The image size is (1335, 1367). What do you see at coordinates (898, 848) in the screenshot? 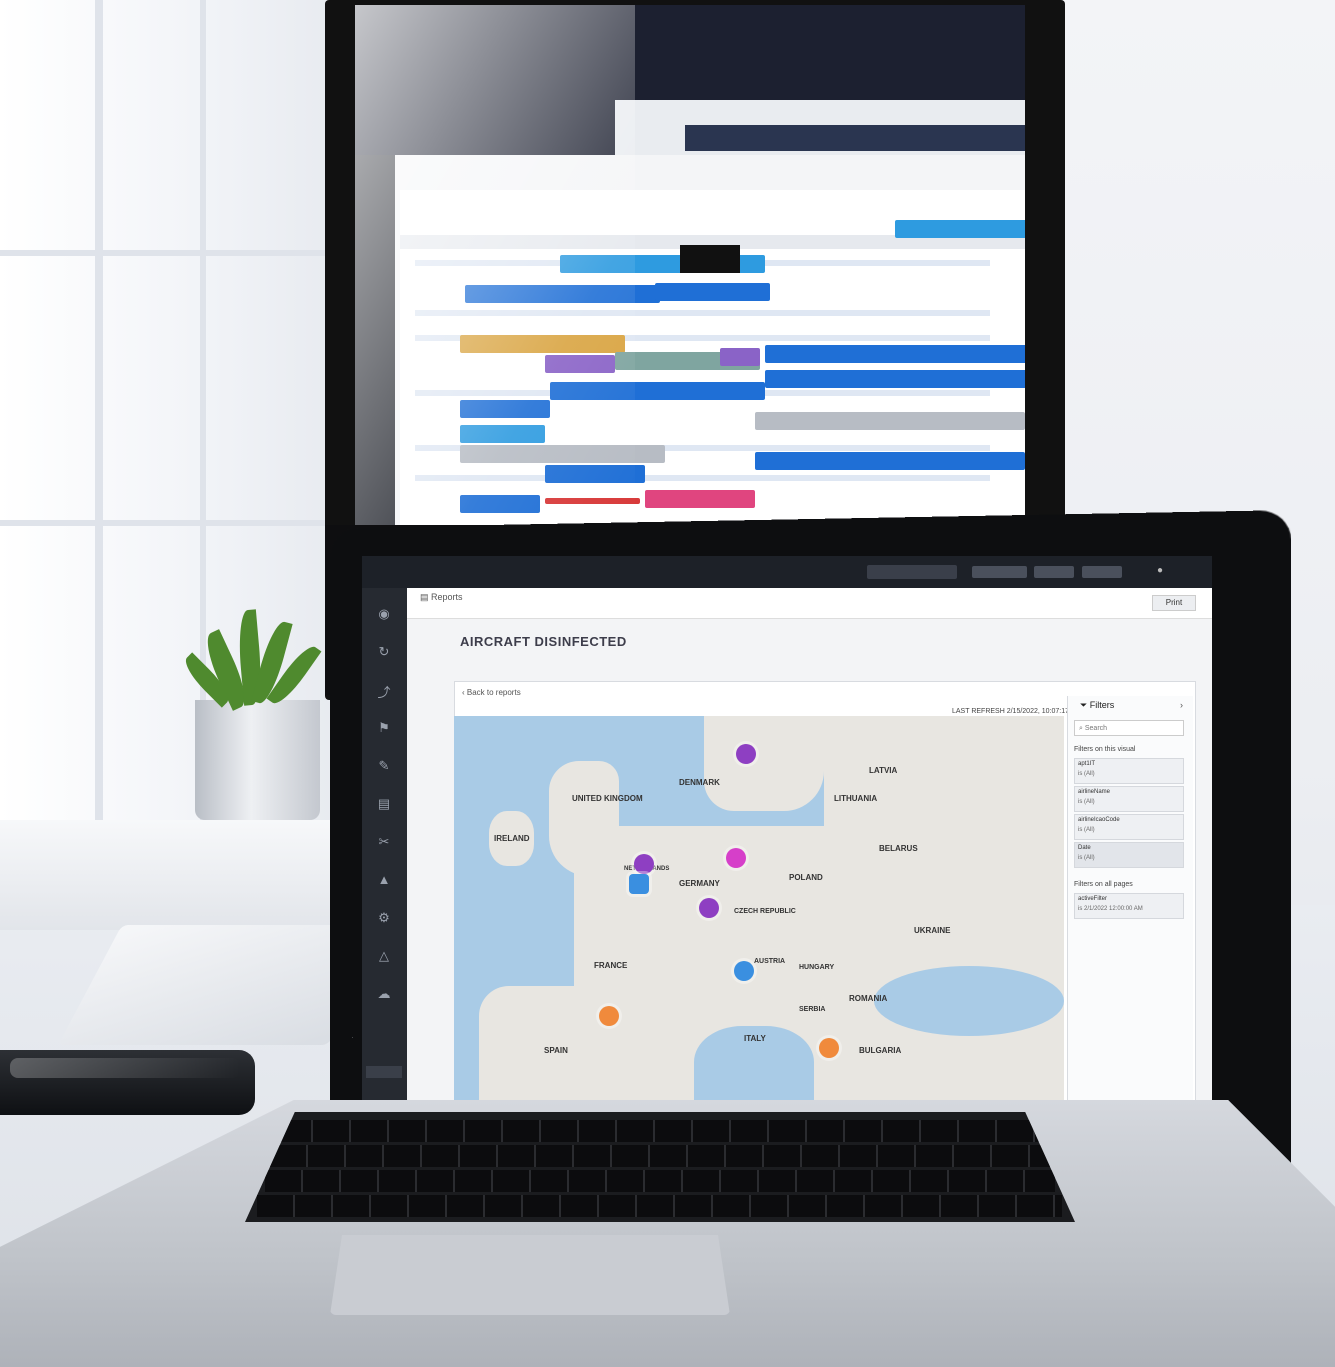
I see `country-label: BELARUS` at bounding box center [898, 848].